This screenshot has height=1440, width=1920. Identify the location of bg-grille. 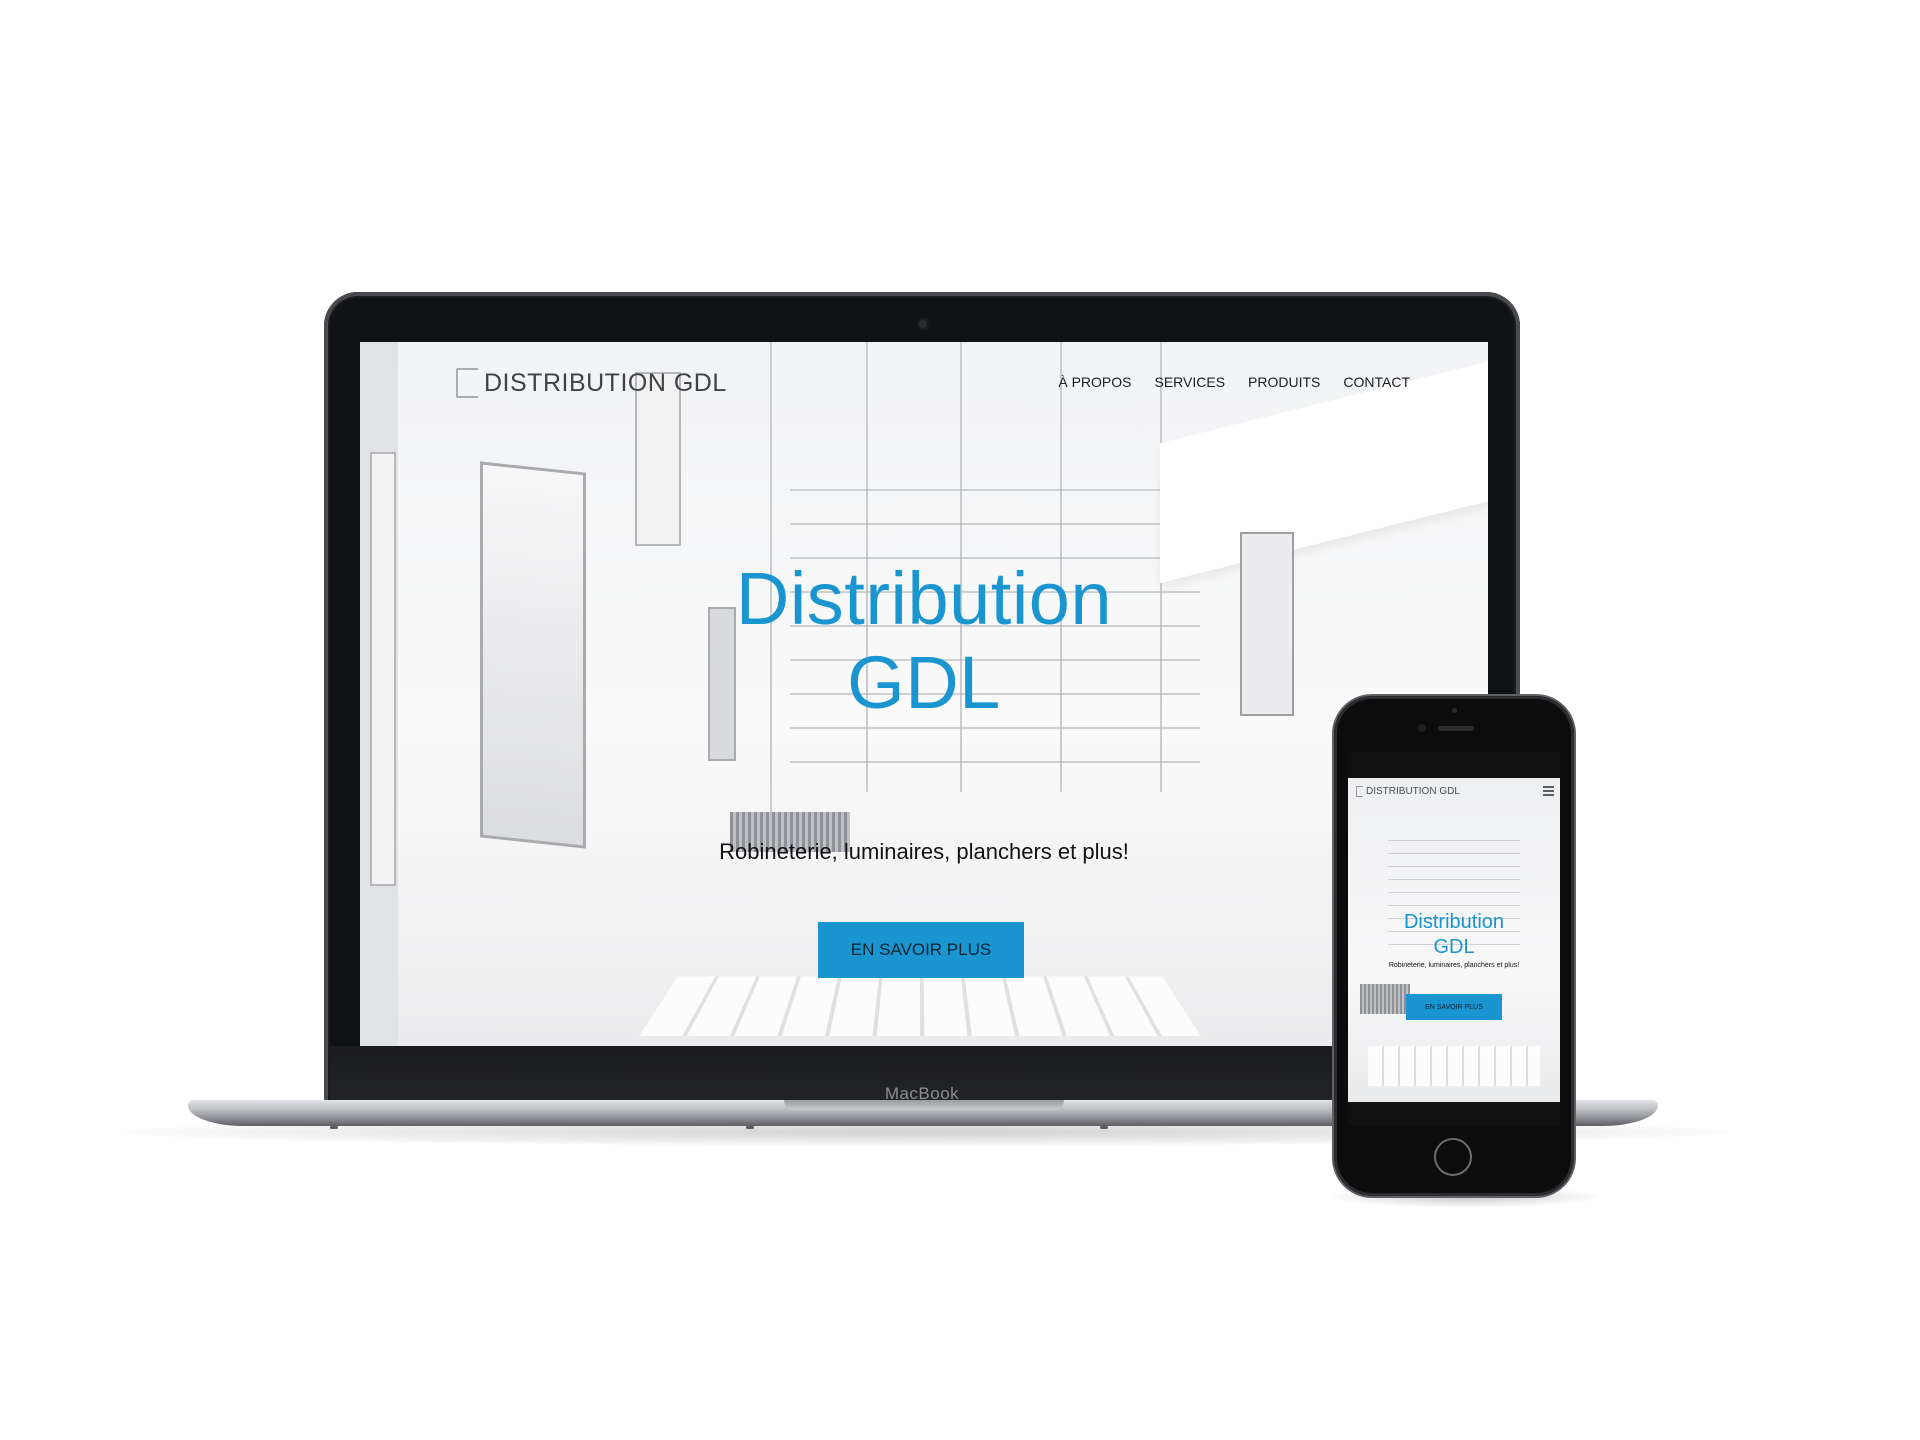
(1385, 999).